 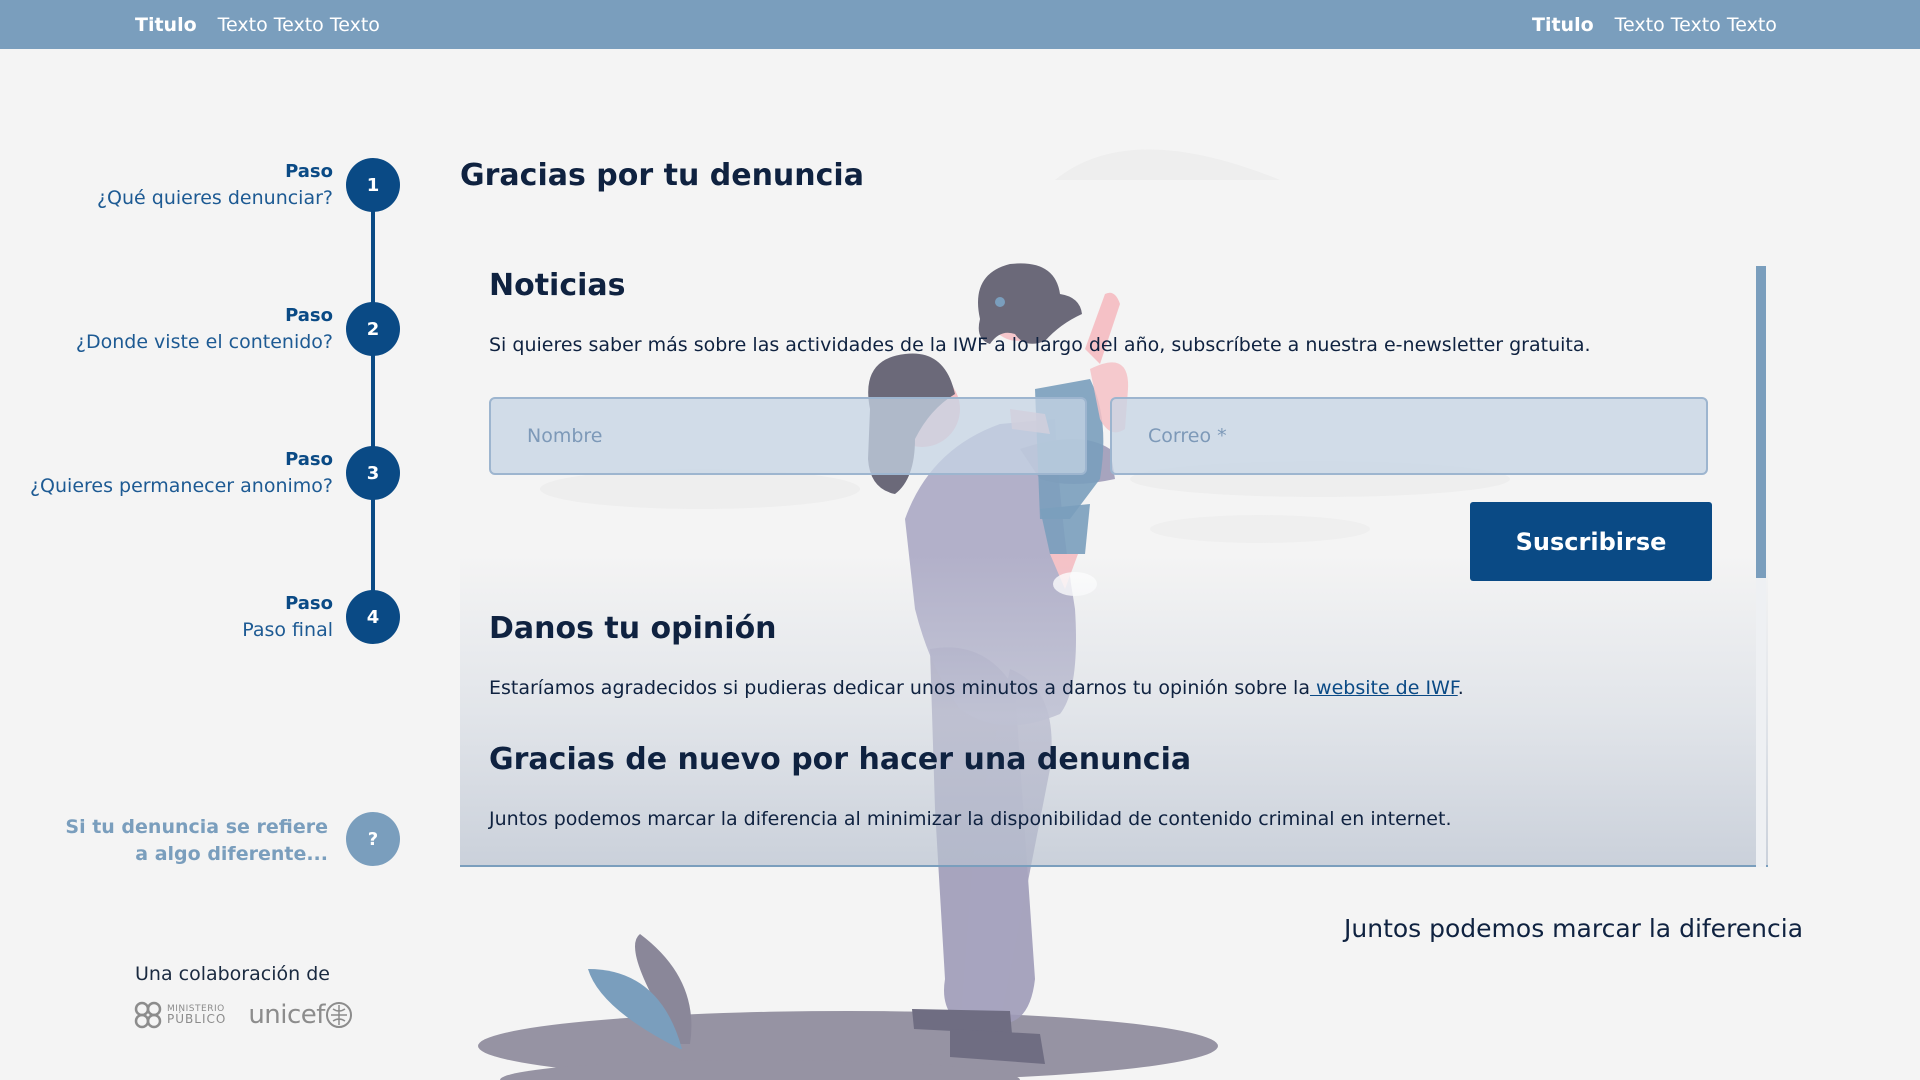 What do you see at coordinates (309, 315) in the screenshot?
I see `step-2-label: Paso` at bounding box center [309, 315].